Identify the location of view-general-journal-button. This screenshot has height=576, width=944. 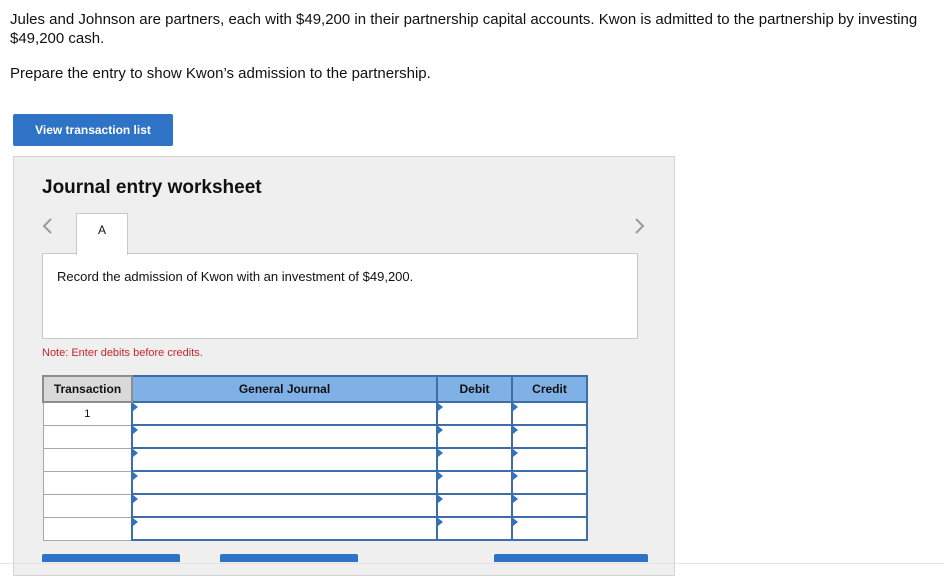
(571, 558).